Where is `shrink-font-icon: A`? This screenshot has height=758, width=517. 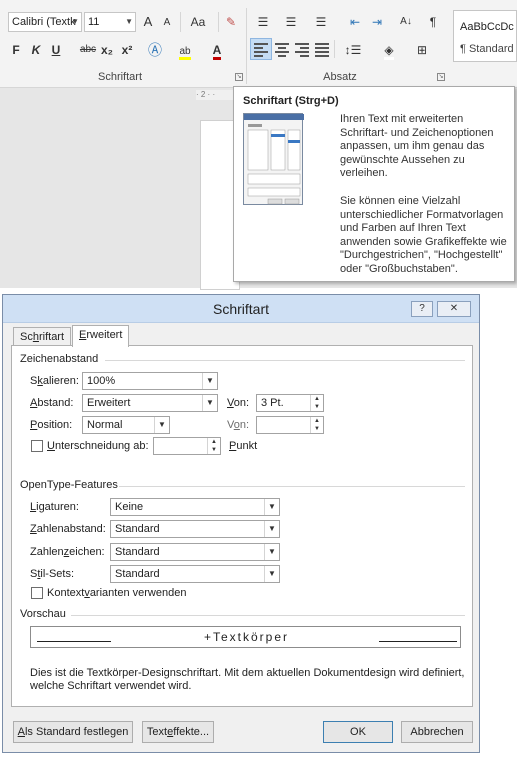 shrink-font-icon: A is located at coordinates (167, 22).